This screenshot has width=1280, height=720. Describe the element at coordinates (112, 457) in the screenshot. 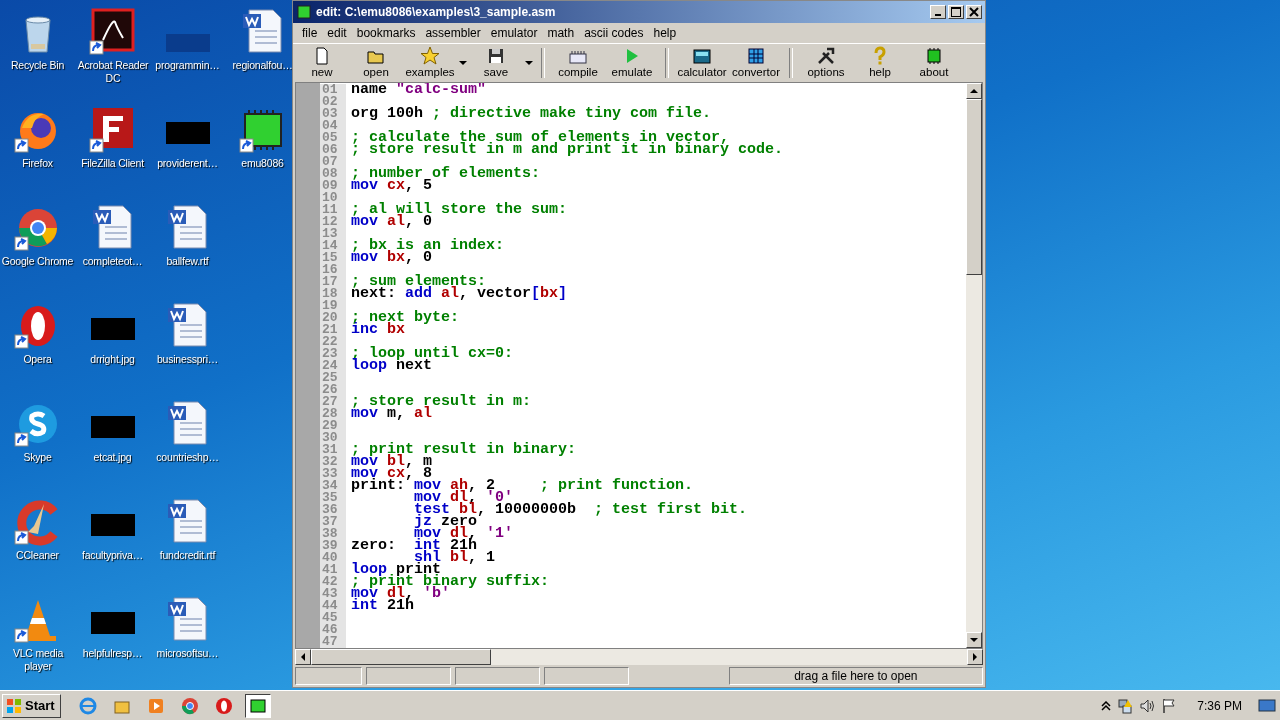

I see `desktop-icon-label: etcat.jpg` at that location.